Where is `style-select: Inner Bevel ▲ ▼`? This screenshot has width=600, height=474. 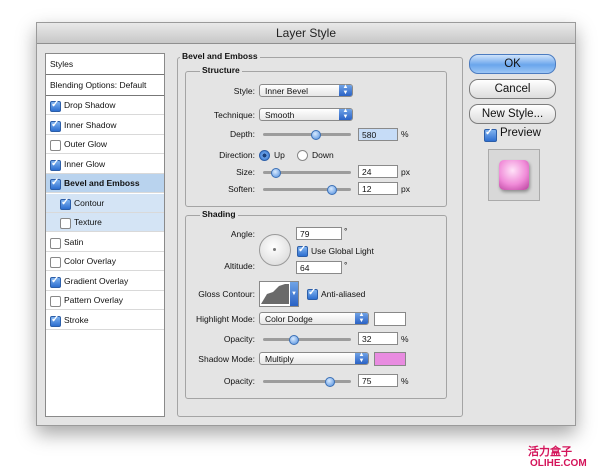 style-select: Inner Bevel ▲ ▼ is located at coordinates (306, 90).